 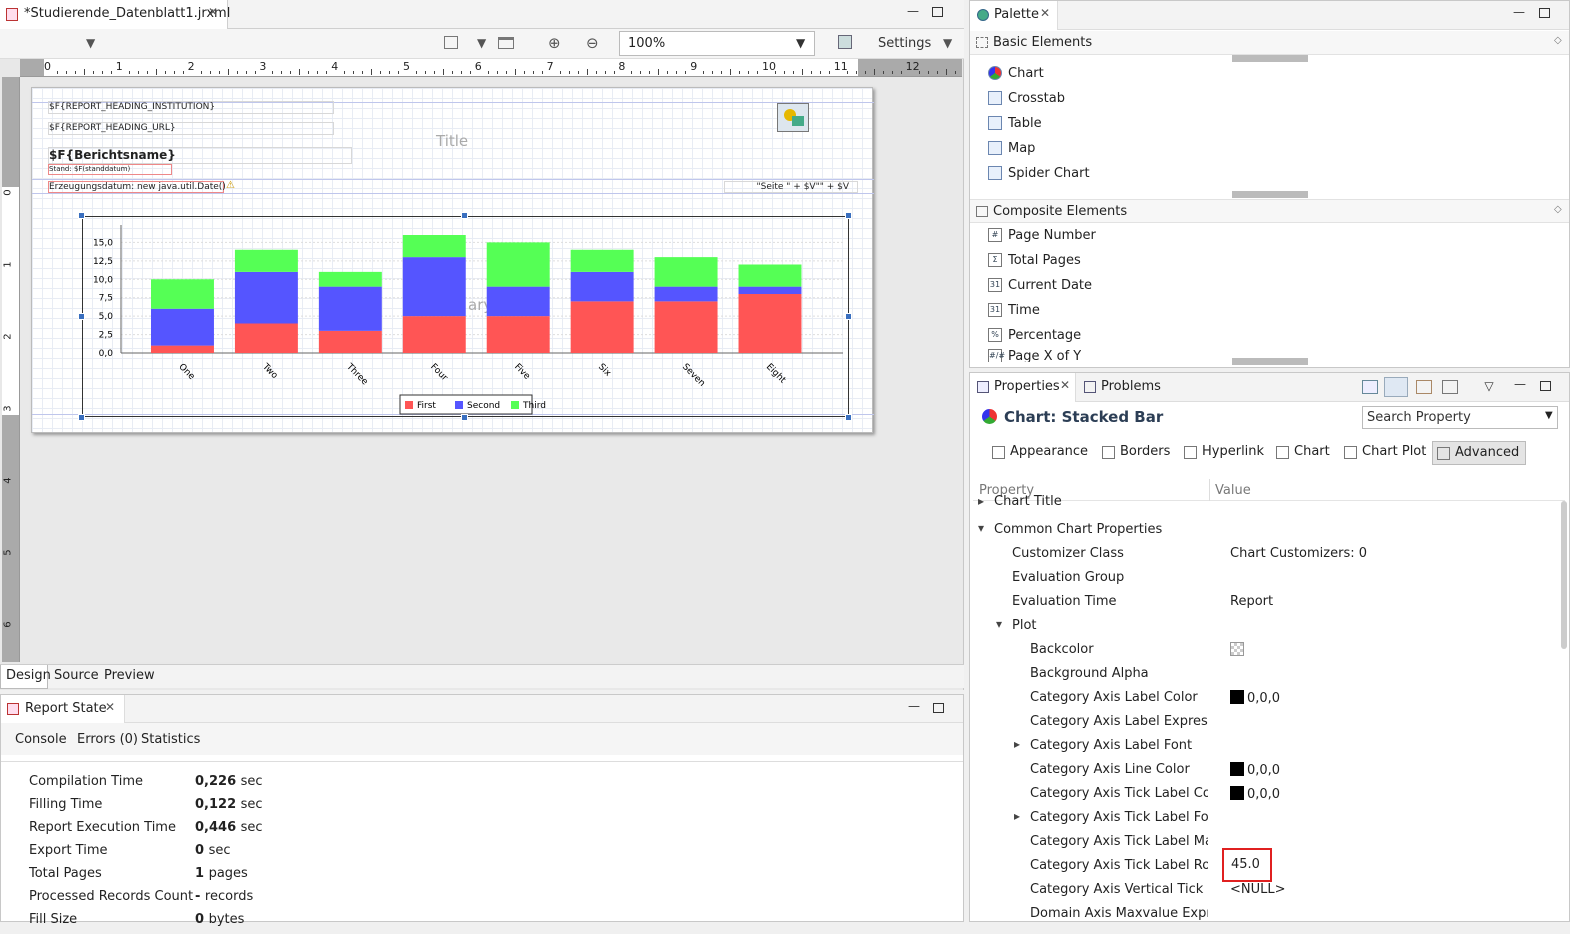 What do you see at coordinates (1266, 650) in the screenshot?
I see `property-row: Backcolor` at bounding box center [1266, 650].